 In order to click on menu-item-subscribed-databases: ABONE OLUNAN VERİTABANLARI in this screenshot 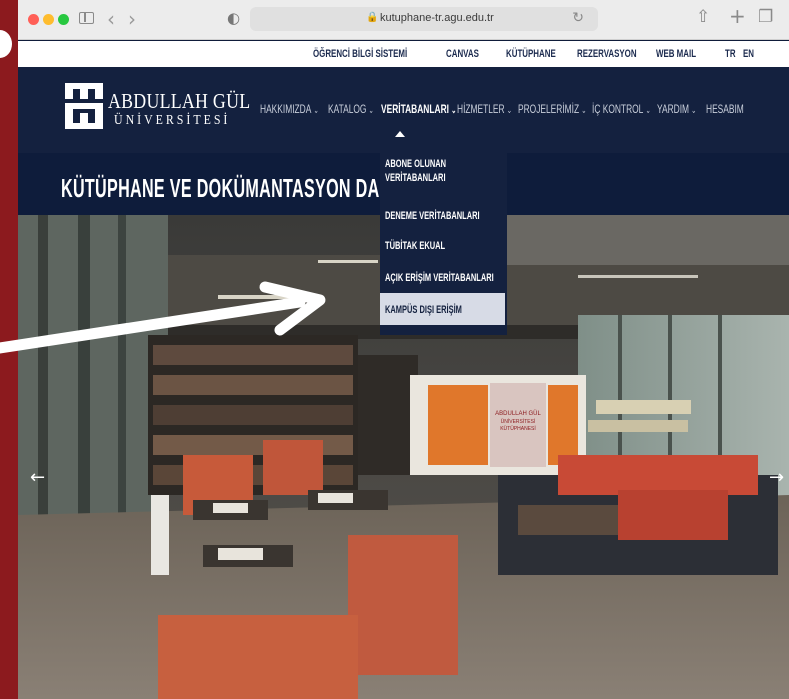, I will do `click(415, 171)`.